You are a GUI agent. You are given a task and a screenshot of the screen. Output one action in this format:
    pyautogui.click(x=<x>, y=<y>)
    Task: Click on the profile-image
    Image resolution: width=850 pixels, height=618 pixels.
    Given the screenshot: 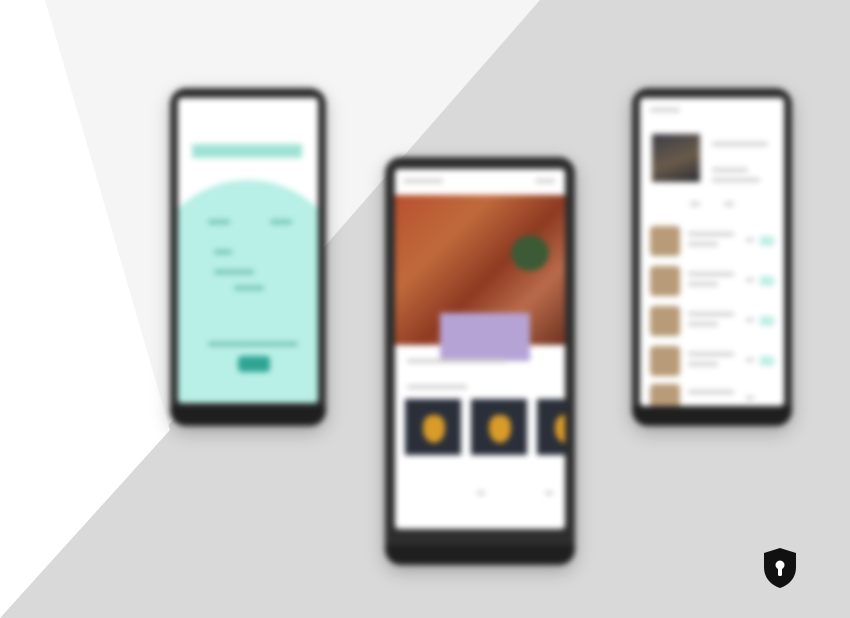 What is the action you would take?
    pyautogui.click(x=676, y=158)
    